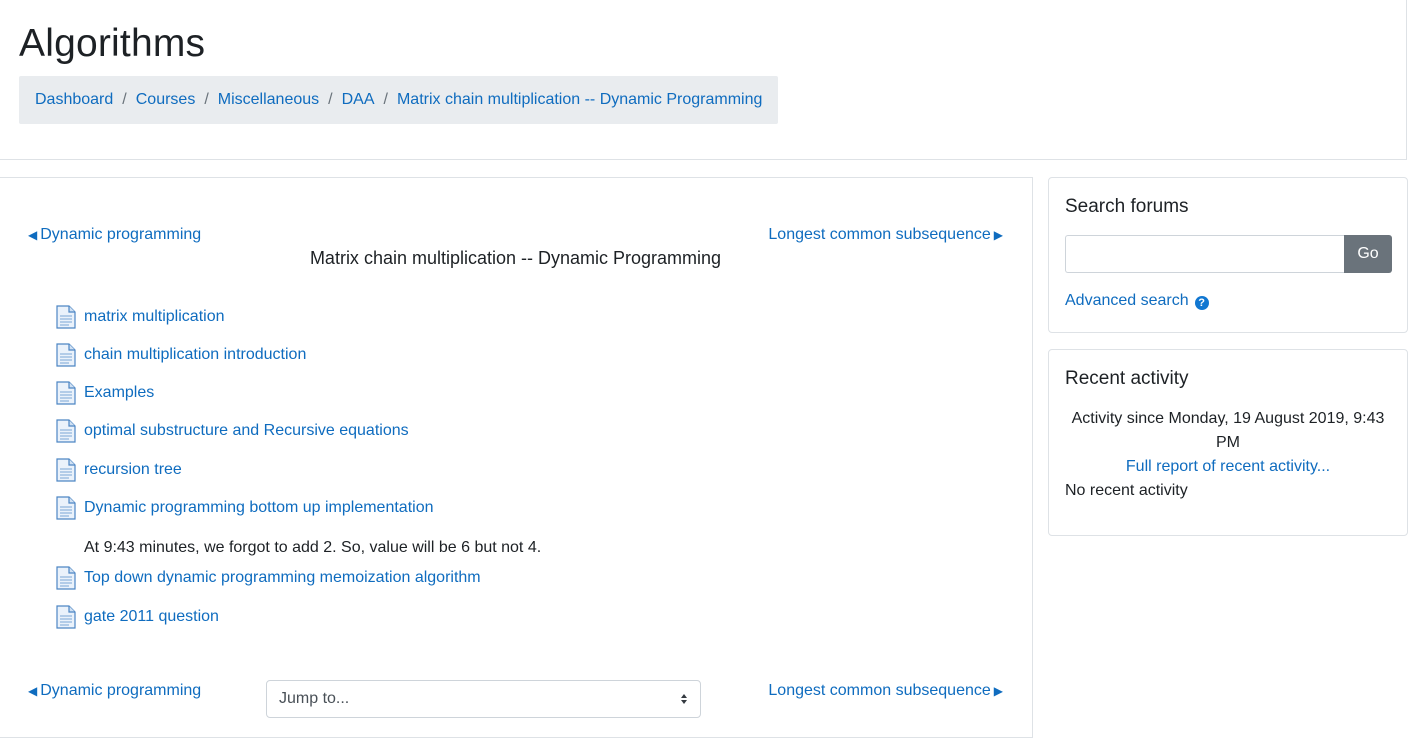 This screenshot has height=742, width=1411. I want to click on next-section-link-bottom: Longest common subsequence ▶, so click(885, 691).